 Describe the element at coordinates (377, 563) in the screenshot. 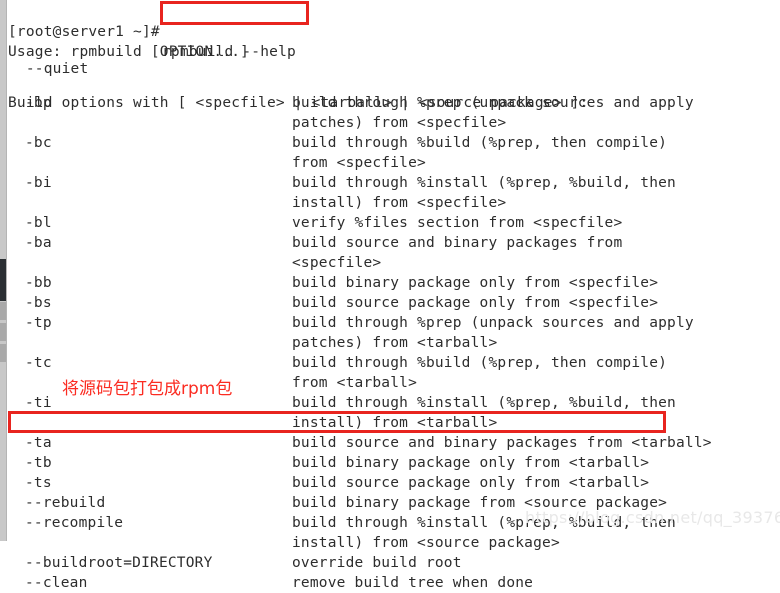

I see `option-description: override build root` at that location.